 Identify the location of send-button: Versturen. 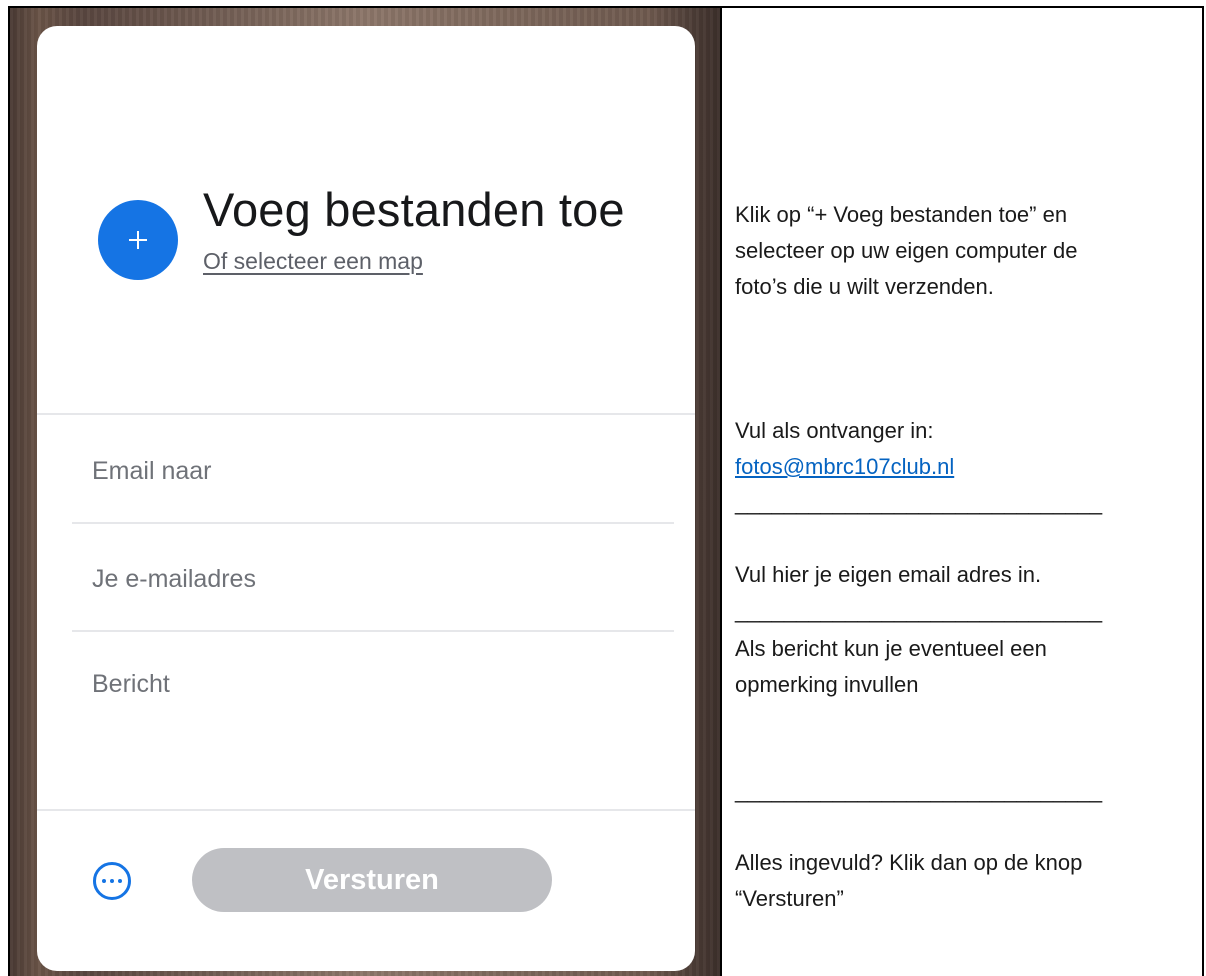
(372, 880).